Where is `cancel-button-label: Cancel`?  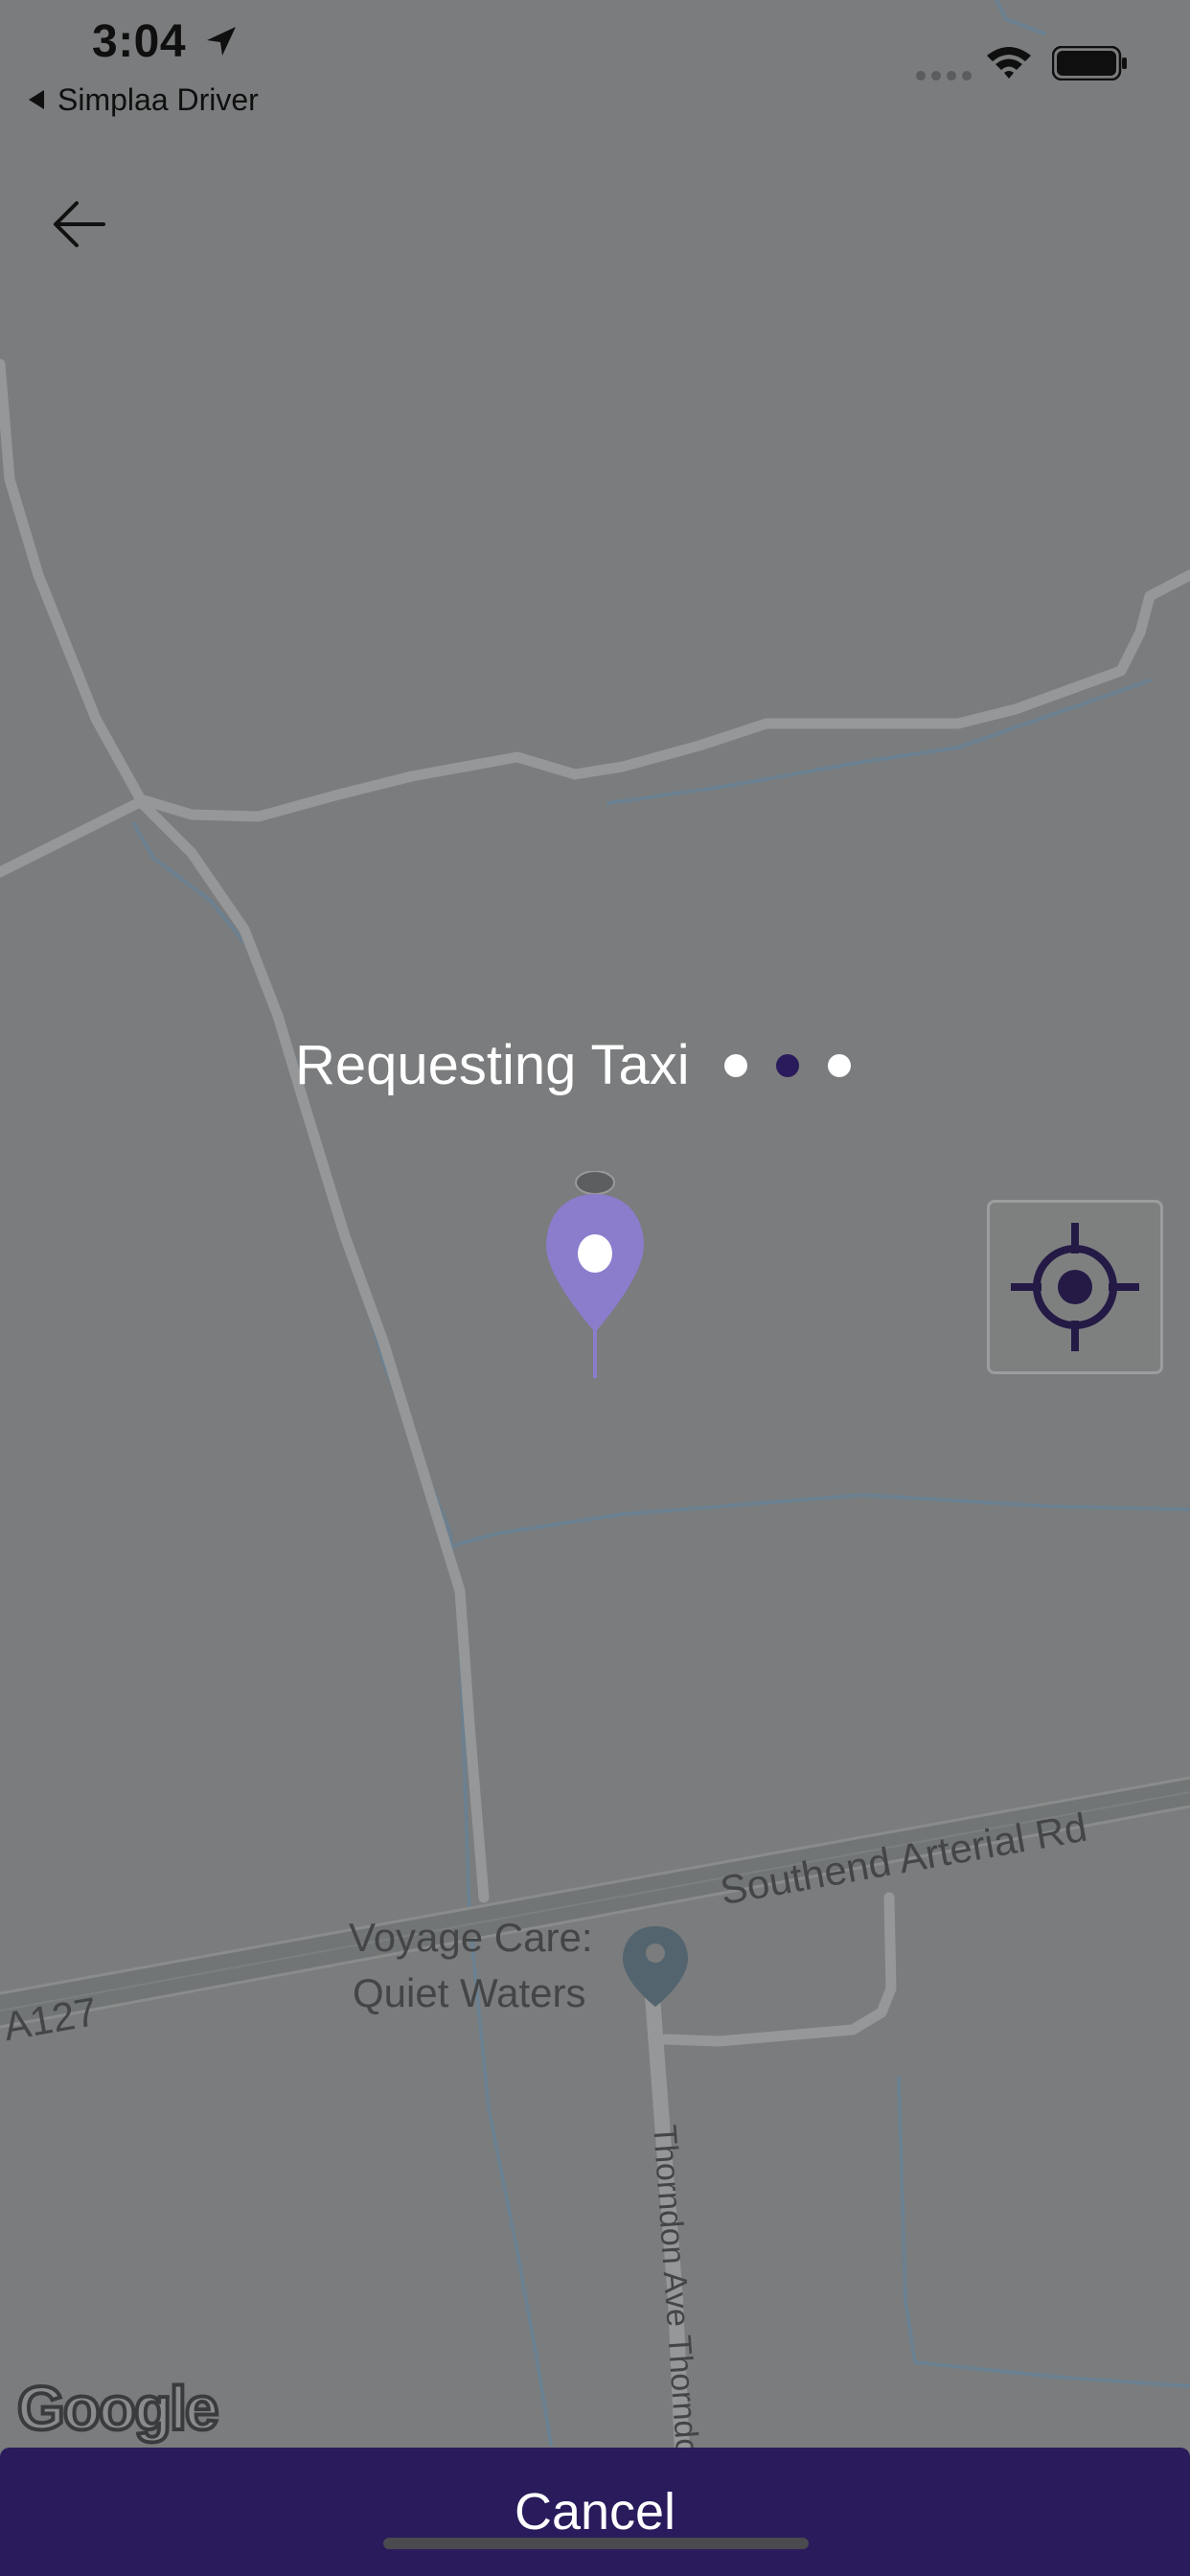
cancel-button-label: Cancel is located at coordinates (595, 2512).